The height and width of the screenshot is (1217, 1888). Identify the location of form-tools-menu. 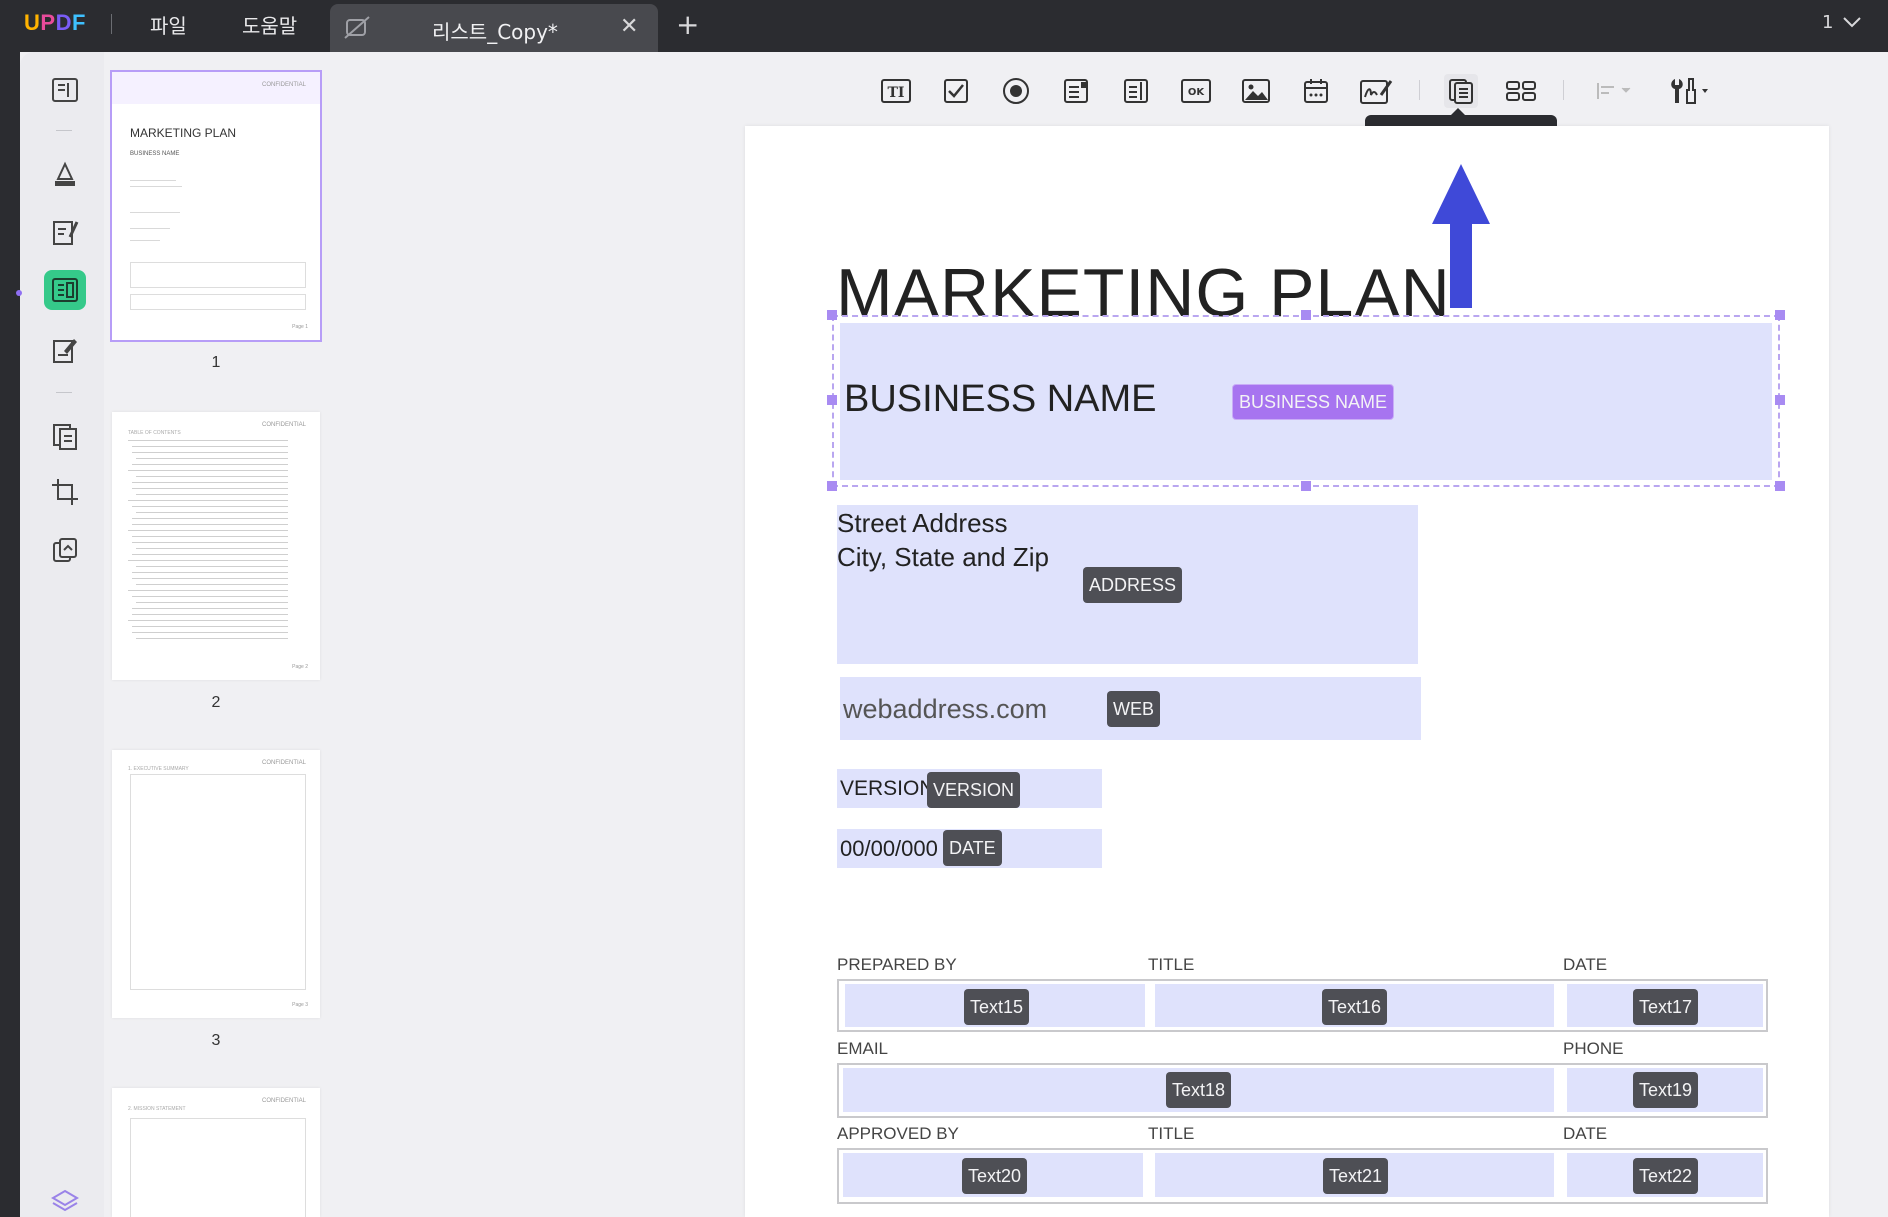
(1690, 91).